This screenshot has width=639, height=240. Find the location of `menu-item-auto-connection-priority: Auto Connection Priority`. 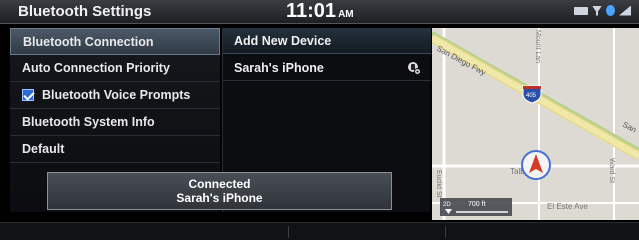

menu-item-auto-connection-priority: Auto Connection Priority is located at coordinates (115, 68).